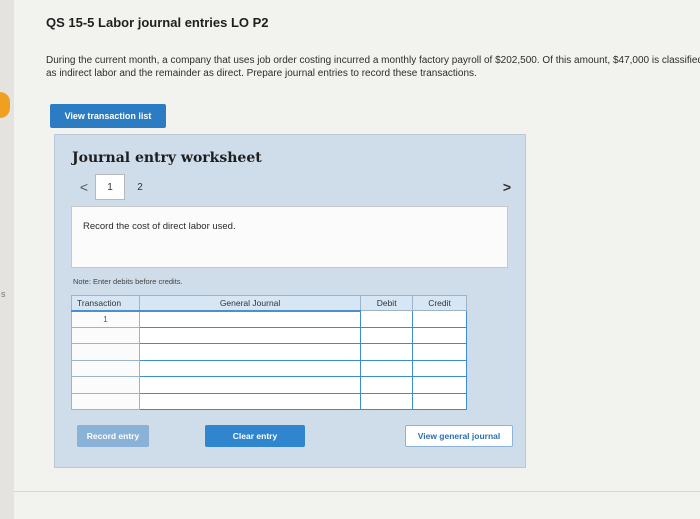  I want to click on side-mark: s, so click(3, 294).